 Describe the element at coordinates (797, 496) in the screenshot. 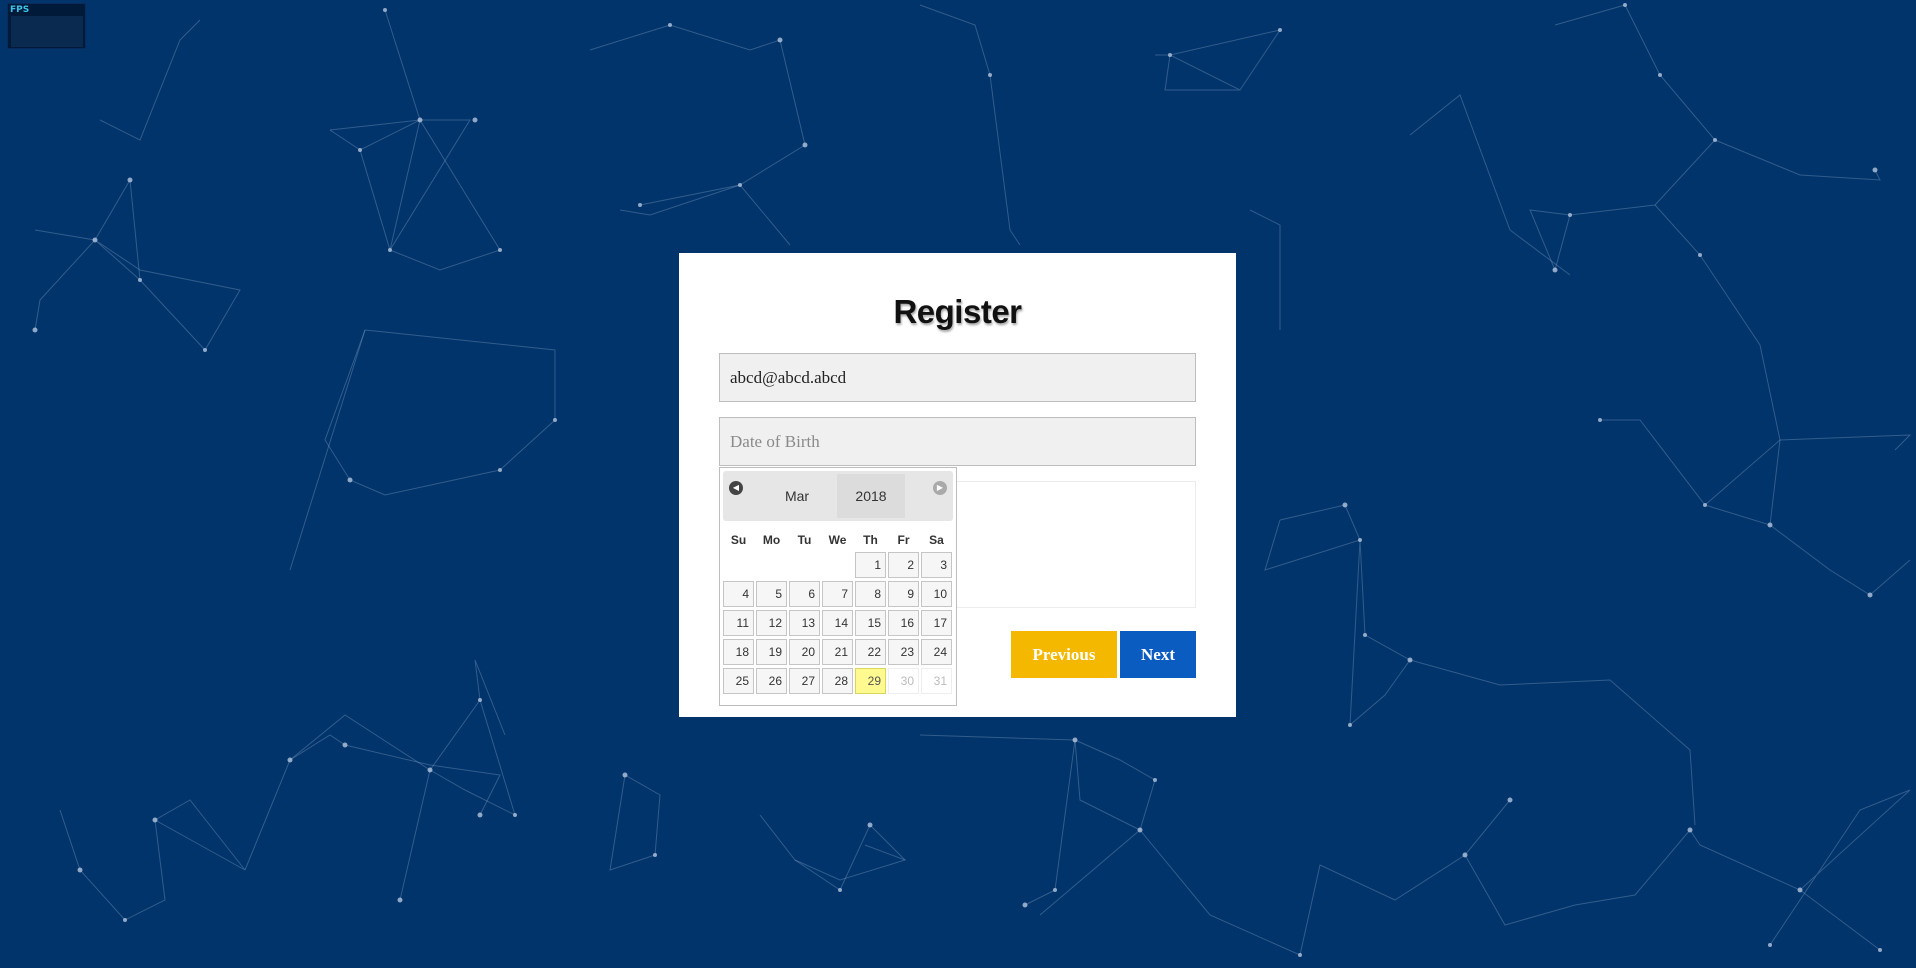

I see `month-select: Mar` at that location.